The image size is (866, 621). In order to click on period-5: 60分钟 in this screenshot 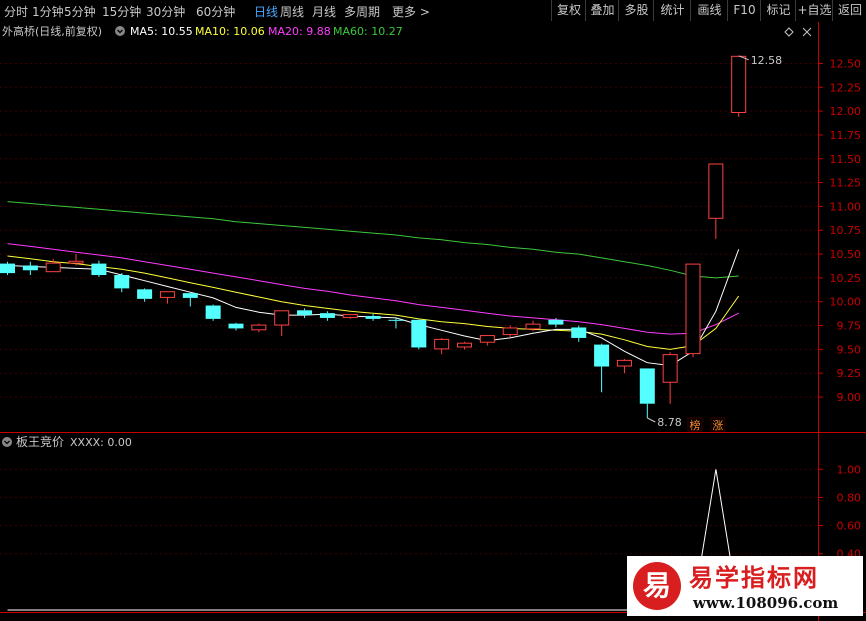, I will do `click(215, 11)`.